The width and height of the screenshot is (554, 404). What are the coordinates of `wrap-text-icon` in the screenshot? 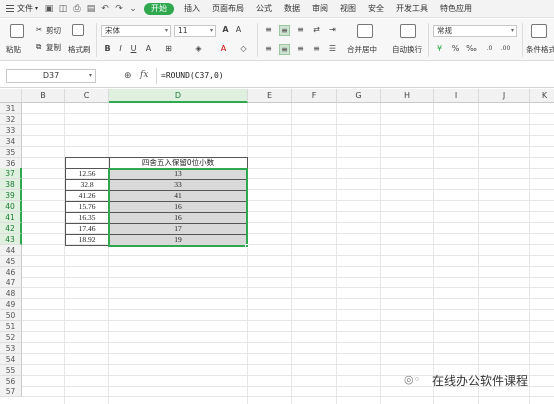 It's located at (408, 31).